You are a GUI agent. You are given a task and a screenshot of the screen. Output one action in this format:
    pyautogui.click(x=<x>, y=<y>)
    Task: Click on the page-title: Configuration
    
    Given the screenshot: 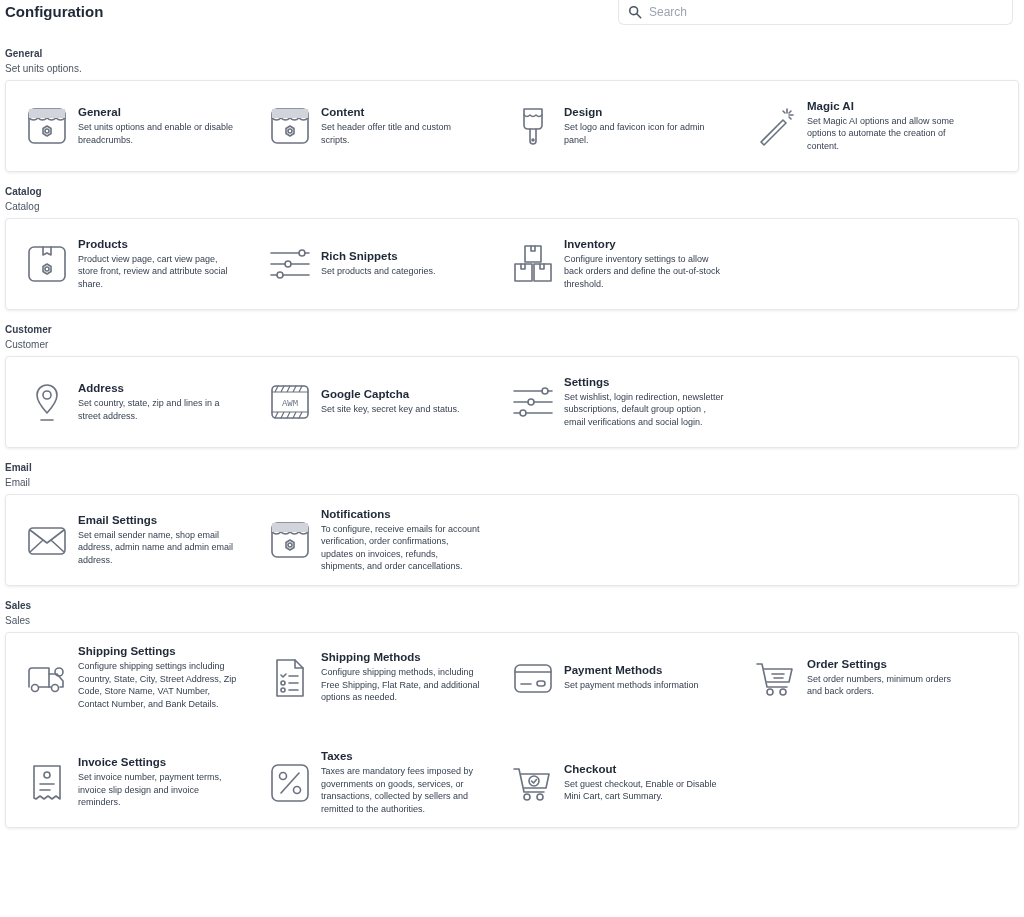 What is the action you would take?
    pyautogui.click(x=54, y=11)
    